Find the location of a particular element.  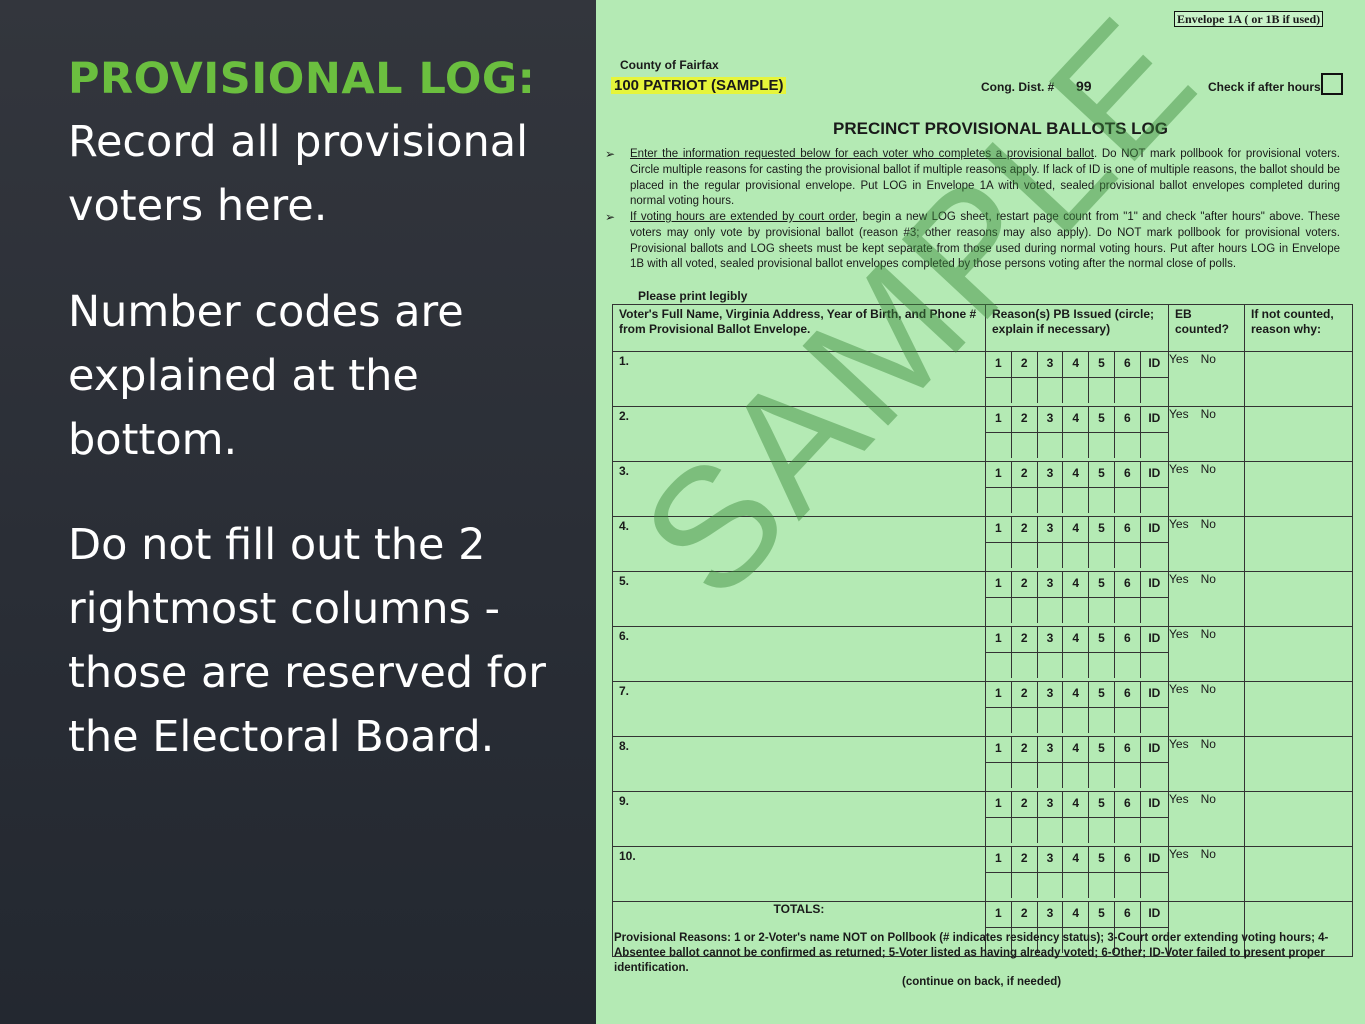

voter-info-cell: 3. is located at coordinates (799, 489).